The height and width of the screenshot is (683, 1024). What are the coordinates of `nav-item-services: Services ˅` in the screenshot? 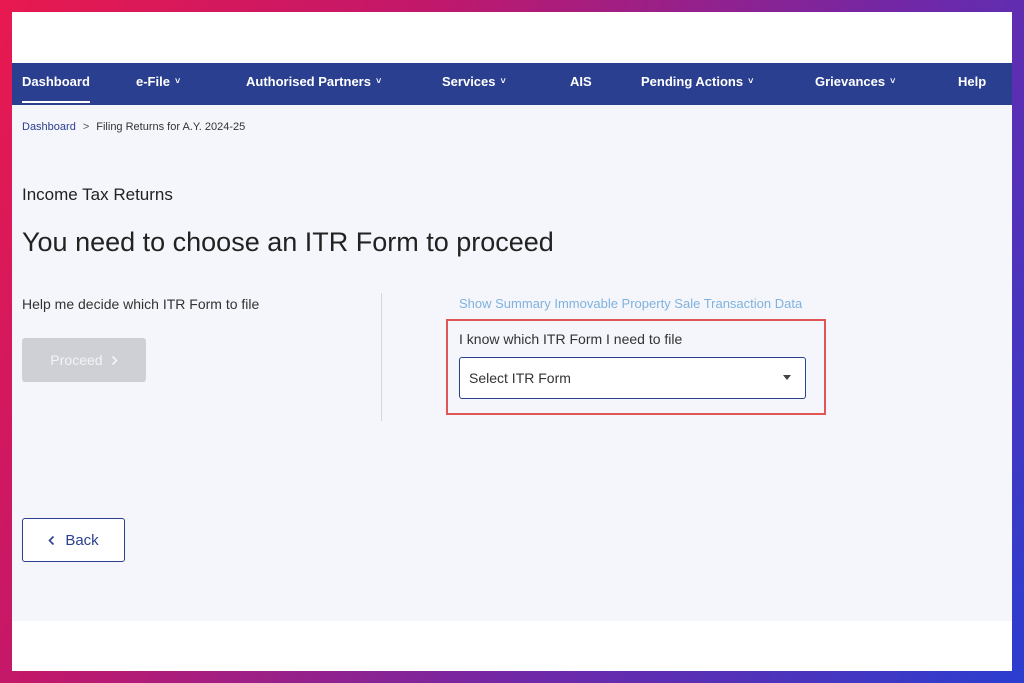 It's located at (474, 84).